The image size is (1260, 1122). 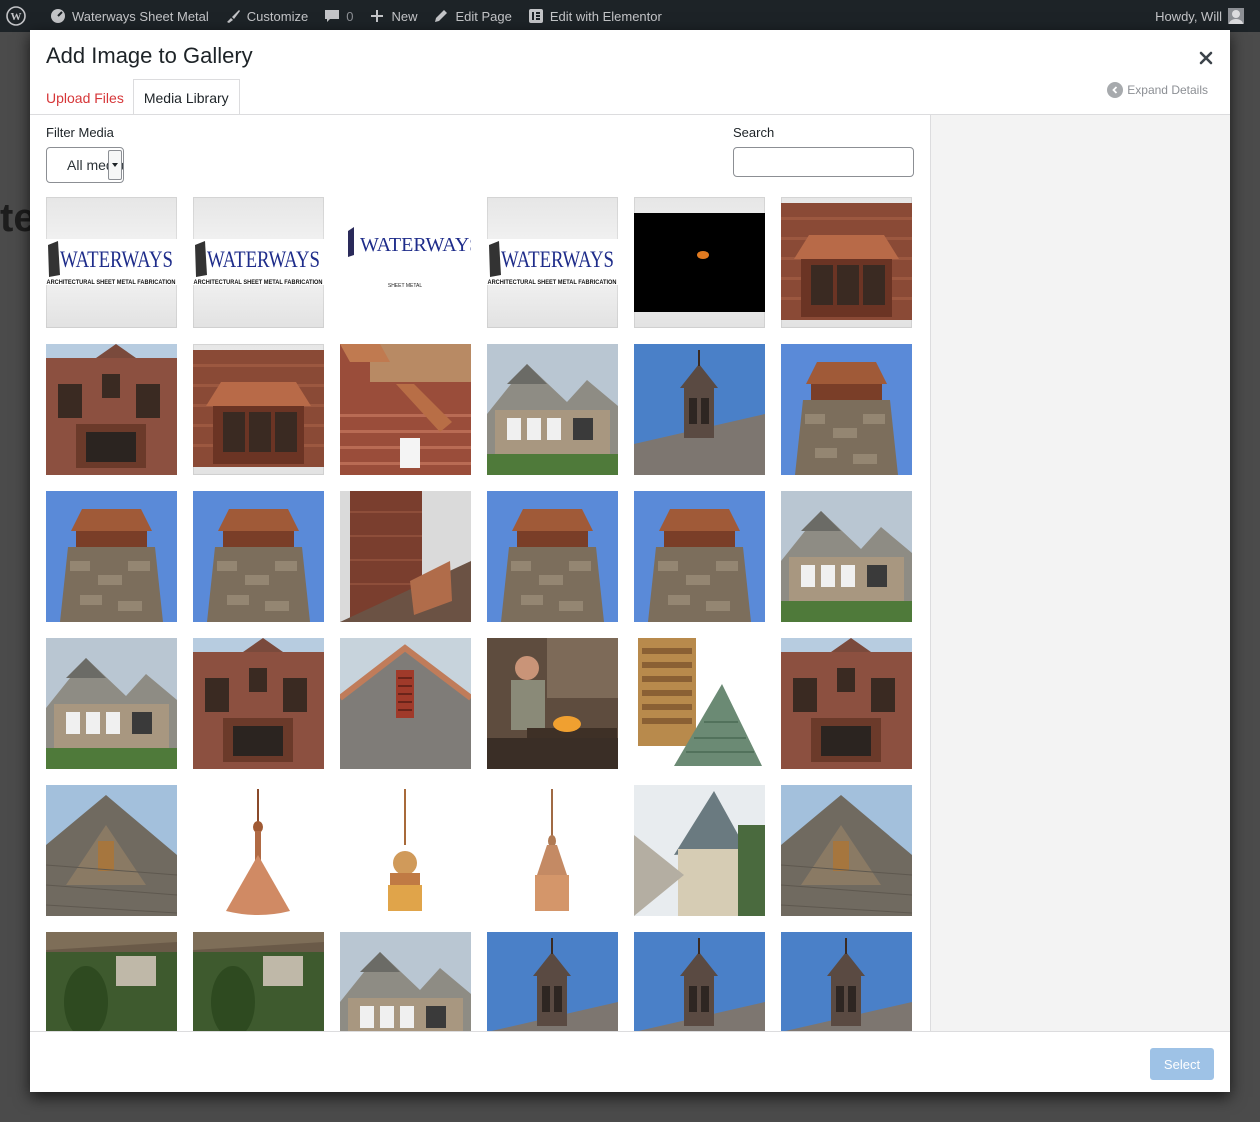 I want to click on new-label: New, so click(x=404, y=16).